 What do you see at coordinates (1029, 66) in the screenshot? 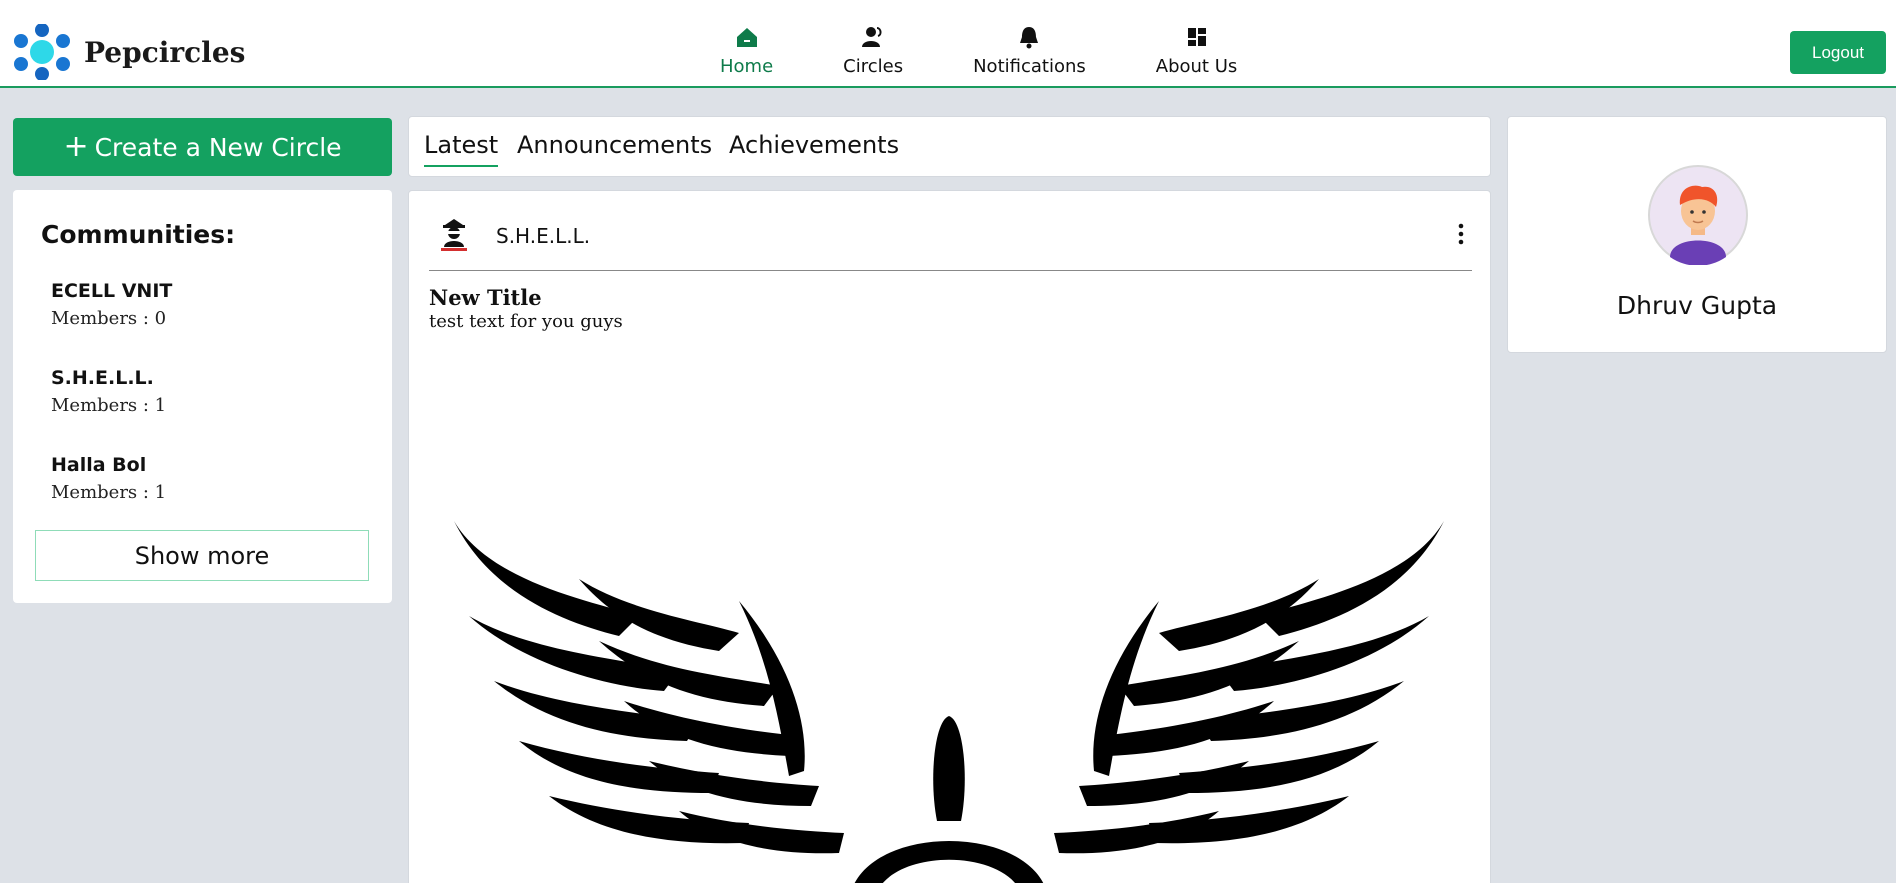
I see `nav-label-notifications: Notifications` at bounding box center [1029, 66].